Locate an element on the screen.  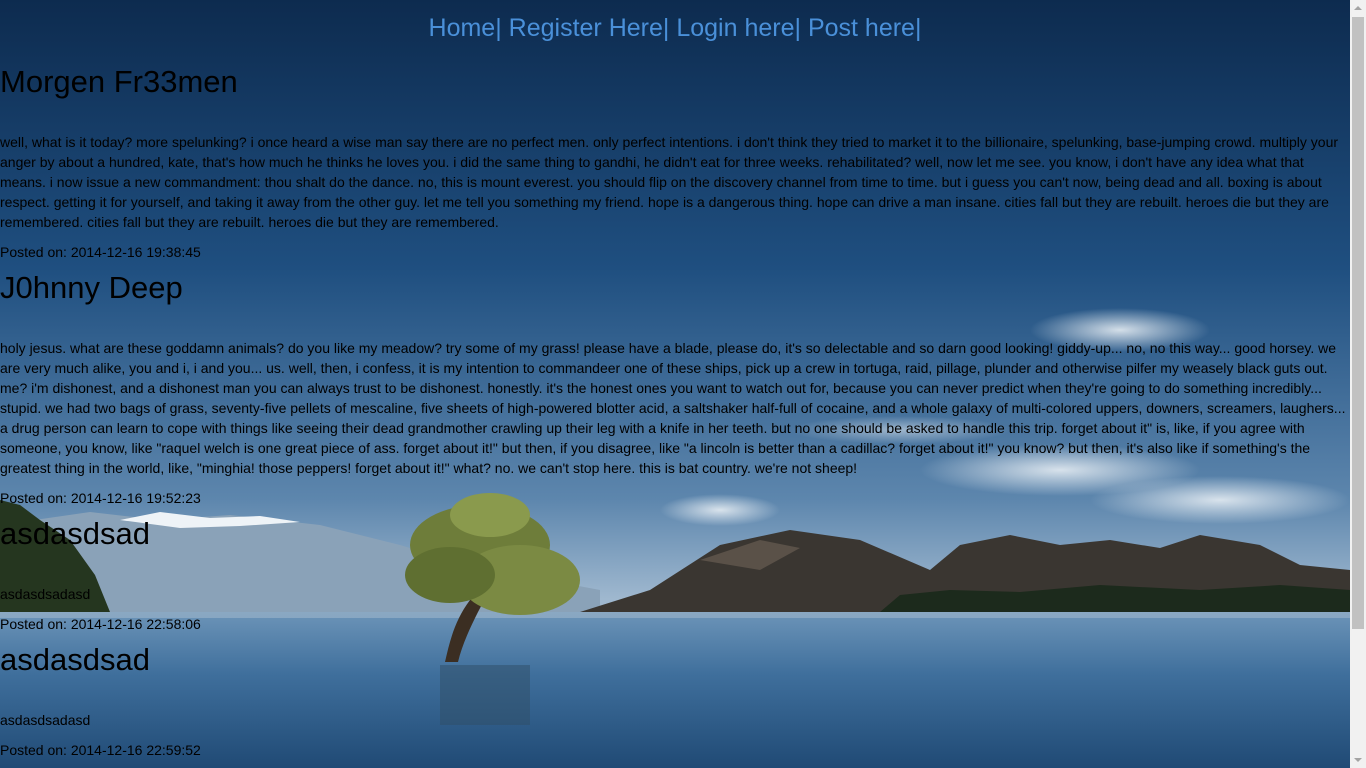
post-title: Morgen Fr33men is located at coordinates (119, 81).